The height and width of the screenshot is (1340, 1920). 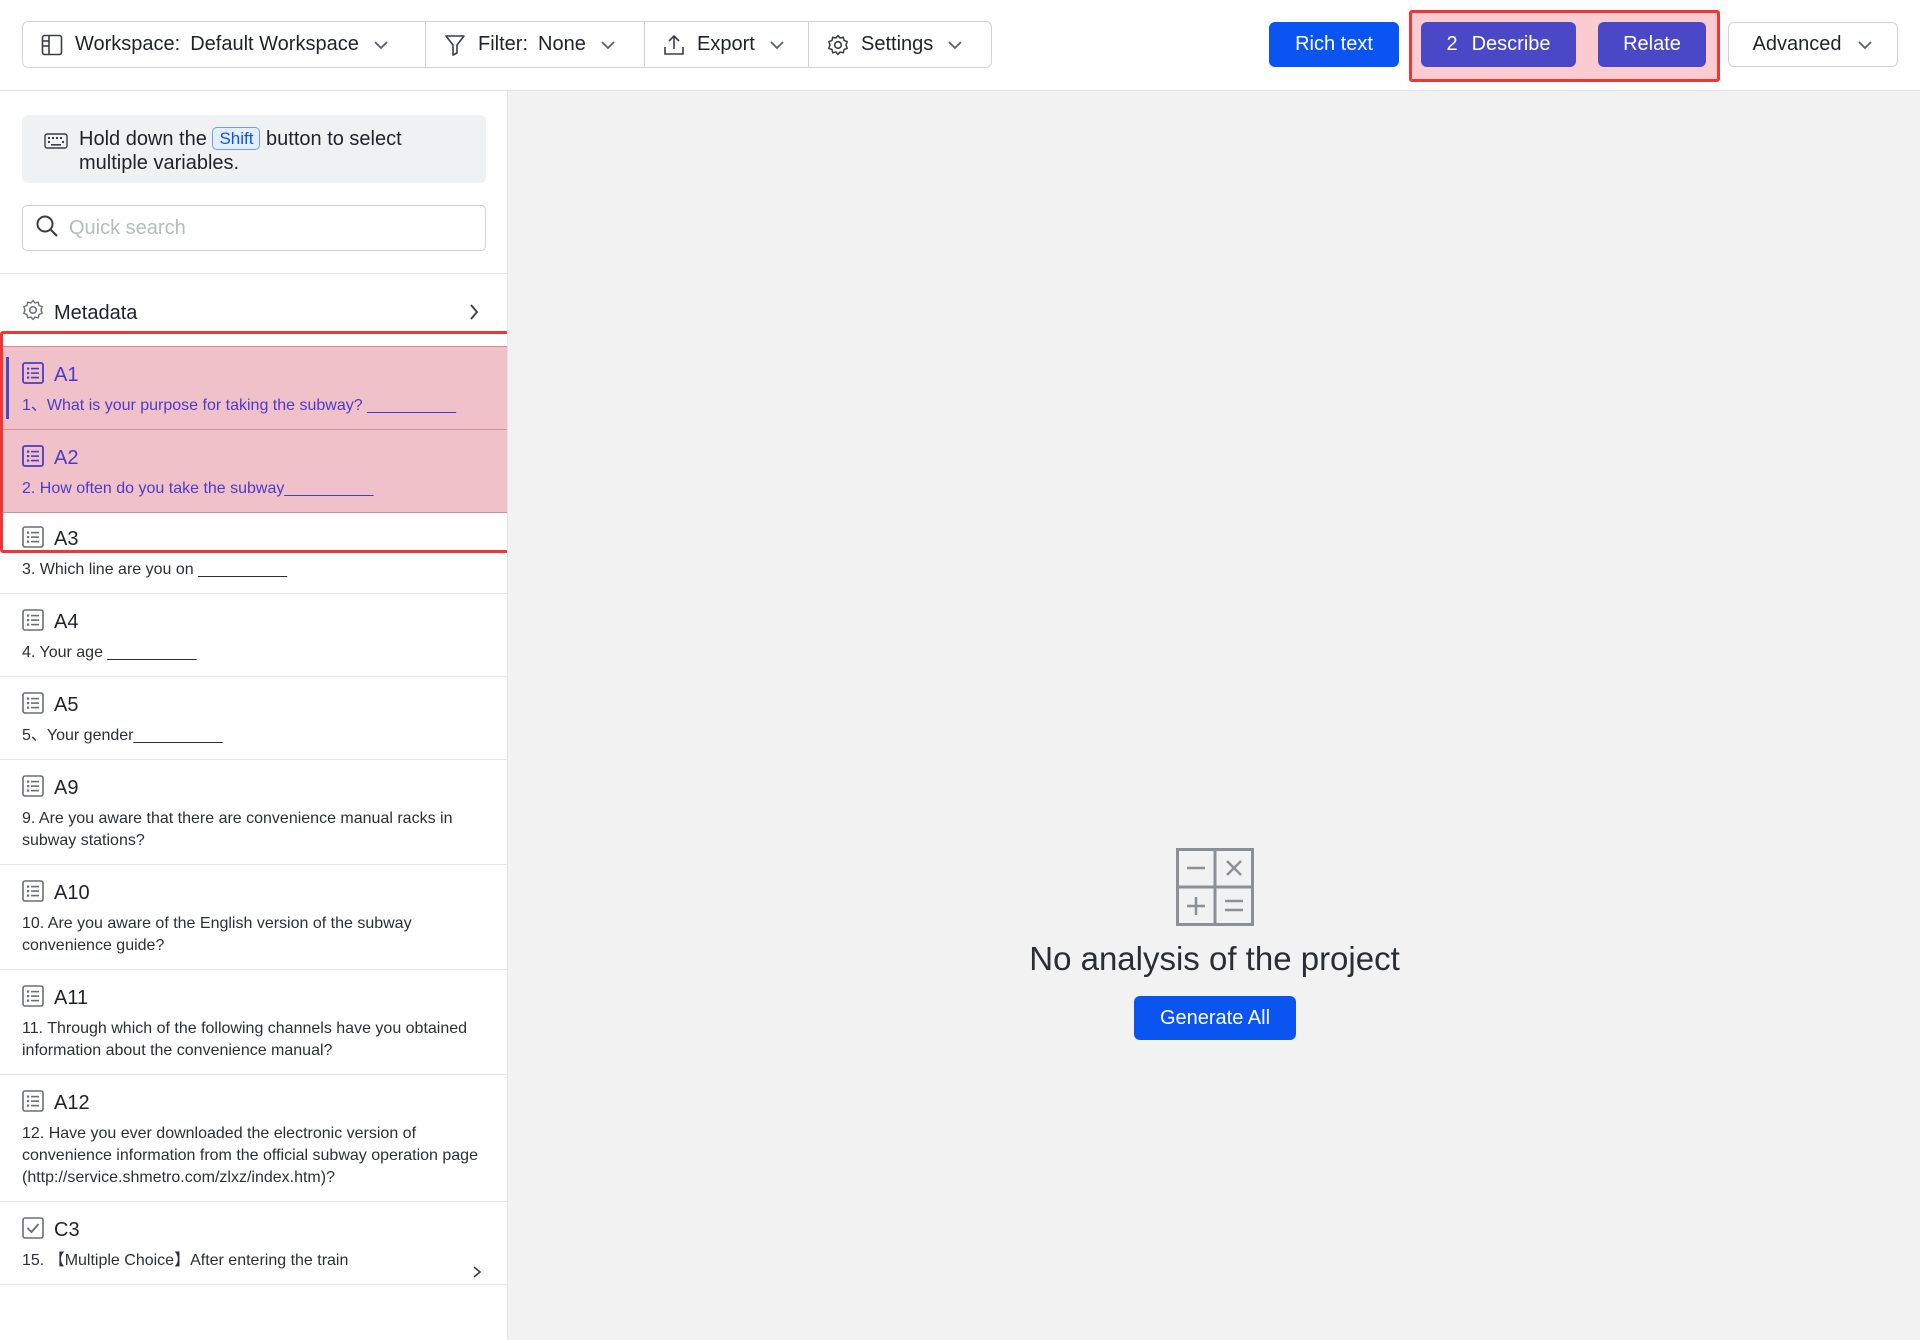 I want to click on advanced-dropdown: Advanced, so click(x=1813, y=44).